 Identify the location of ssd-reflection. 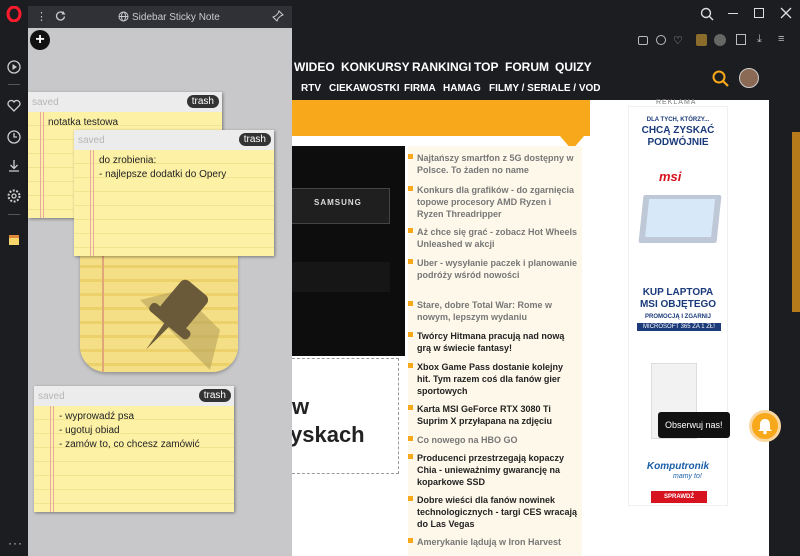
(341, 277).